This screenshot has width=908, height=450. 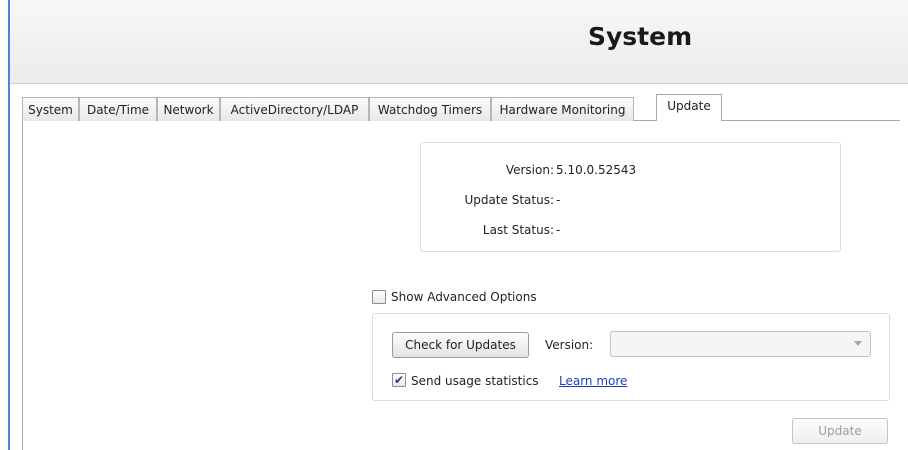 What do you see at coordinates (562, 109) in the screenshot?
I see `tab-hardware-monitoring: Hardware Monitoring` at bounding box center [562, 109].